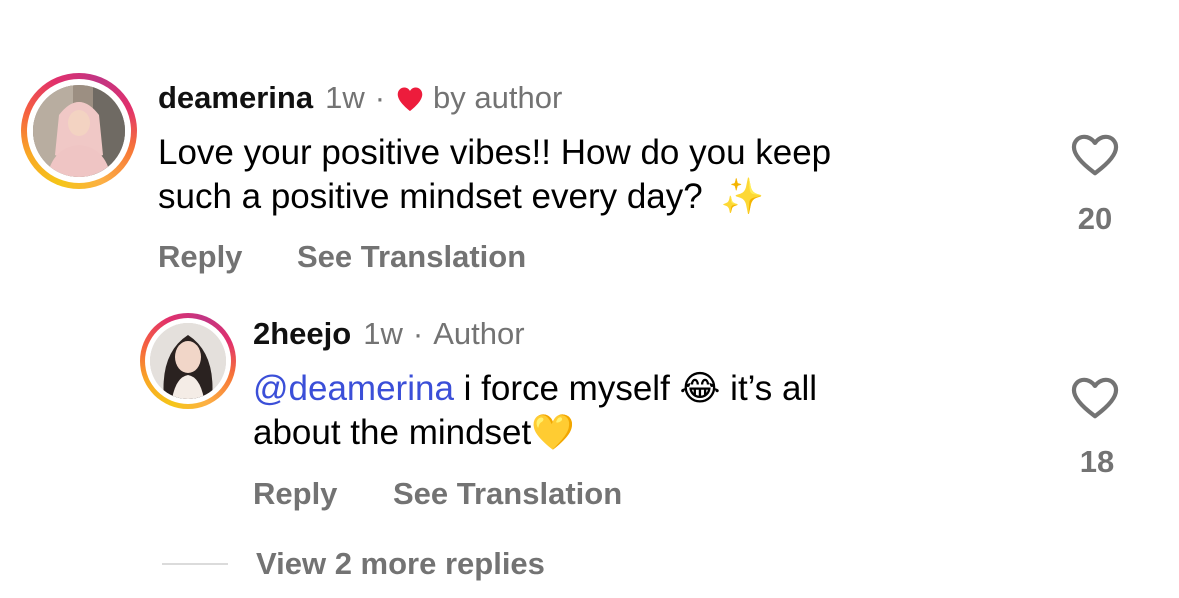 The image size is (1179, 598). What do you see at coordinates (430, 196) in the screenshot?
I see `comment-text-segment: such a positive mindset every day?` at bounding box center [430, 196].